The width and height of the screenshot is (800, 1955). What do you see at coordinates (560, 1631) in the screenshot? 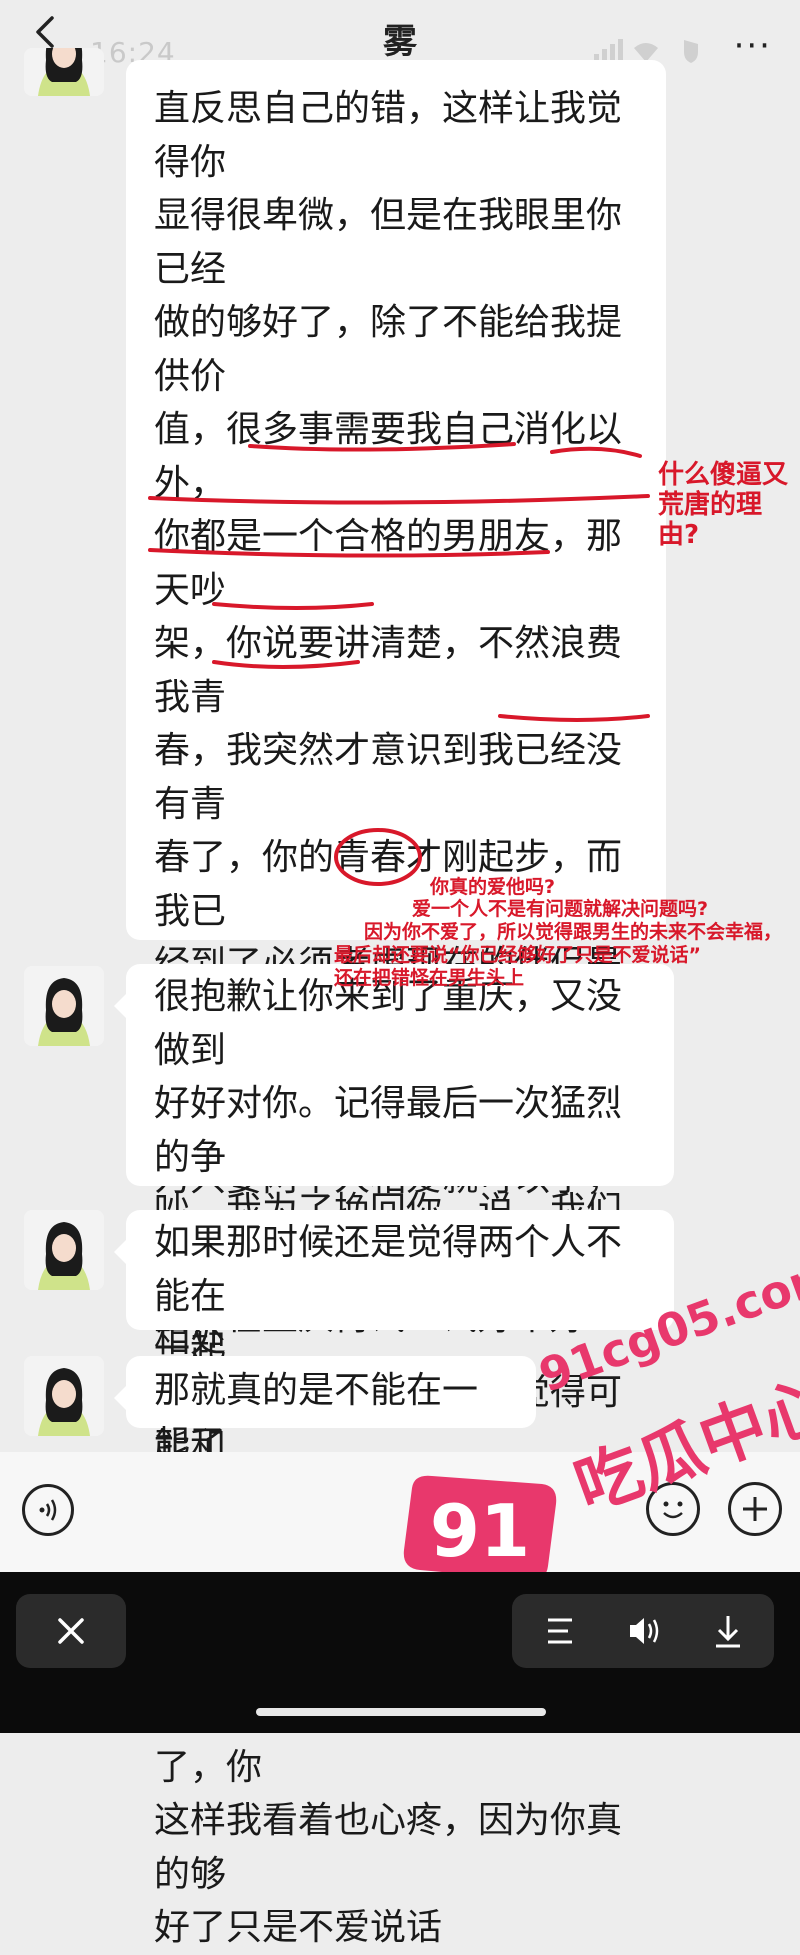
I see `menu-icon` at bounding box center [560, 1631].